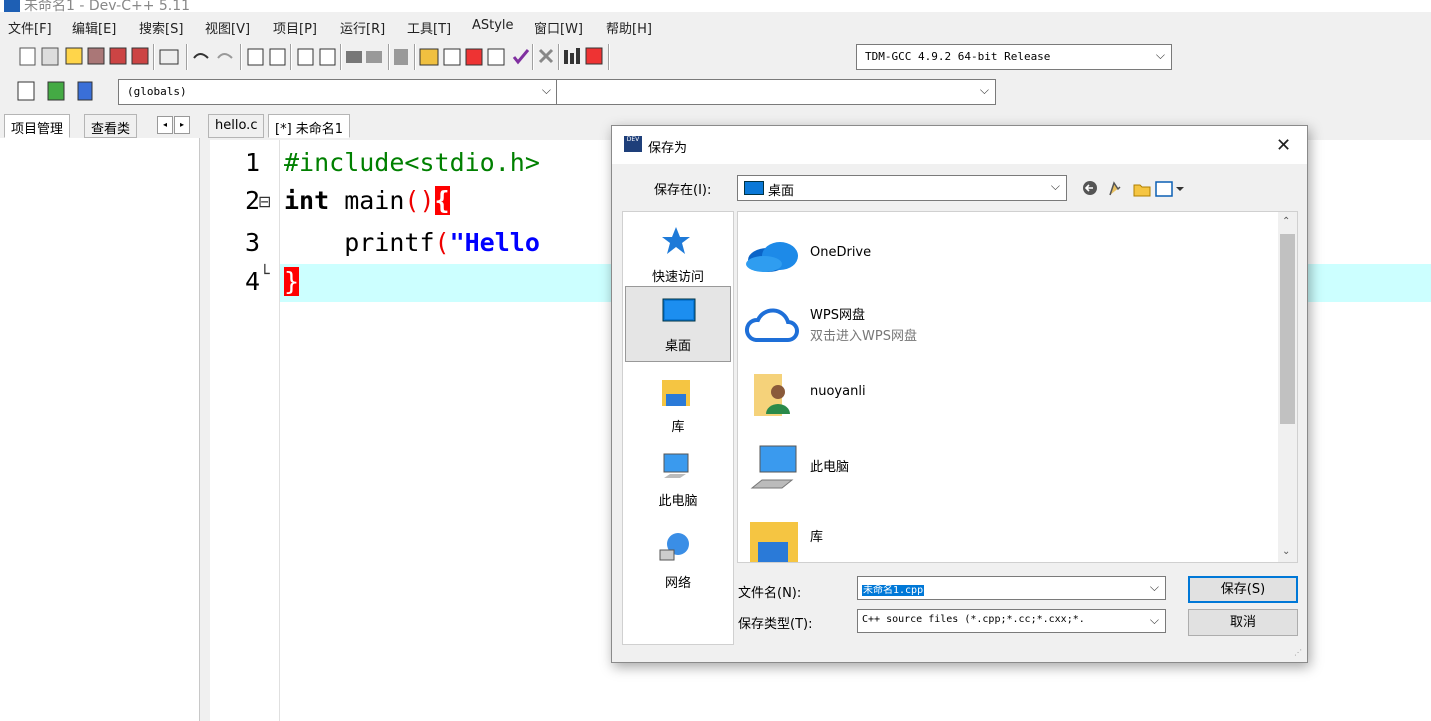 This screenshot has height=721, width=1431. What do you see at coordinates (374, 56) in the screenshot?
I see `indent-icon` at bounding box center [374, 56].